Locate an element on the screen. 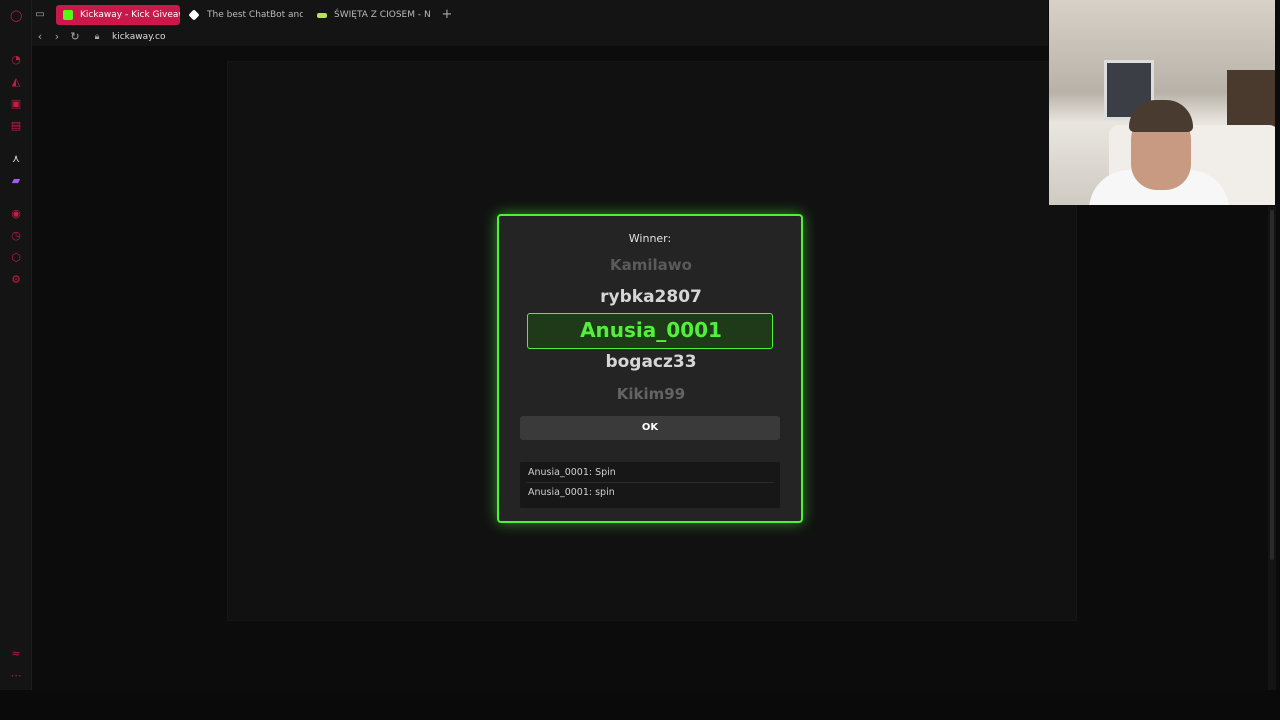  tab-swieta: ŚWIĘTA Z CIOSEM - NAJ is located at coordinates (370, 15).